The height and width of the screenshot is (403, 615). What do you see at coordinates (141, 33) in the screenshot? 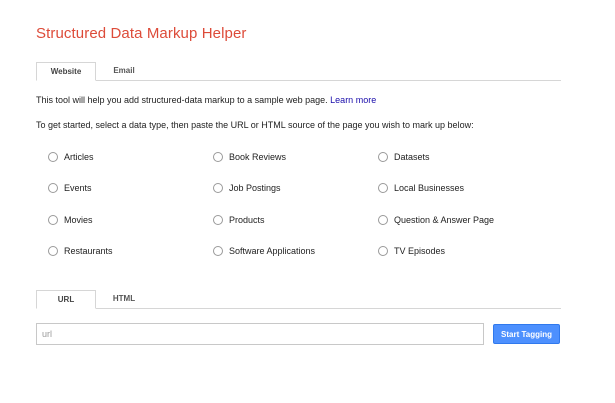
I see `page-title: Structured Data Markup Helper` at bounding box center [141, 33].